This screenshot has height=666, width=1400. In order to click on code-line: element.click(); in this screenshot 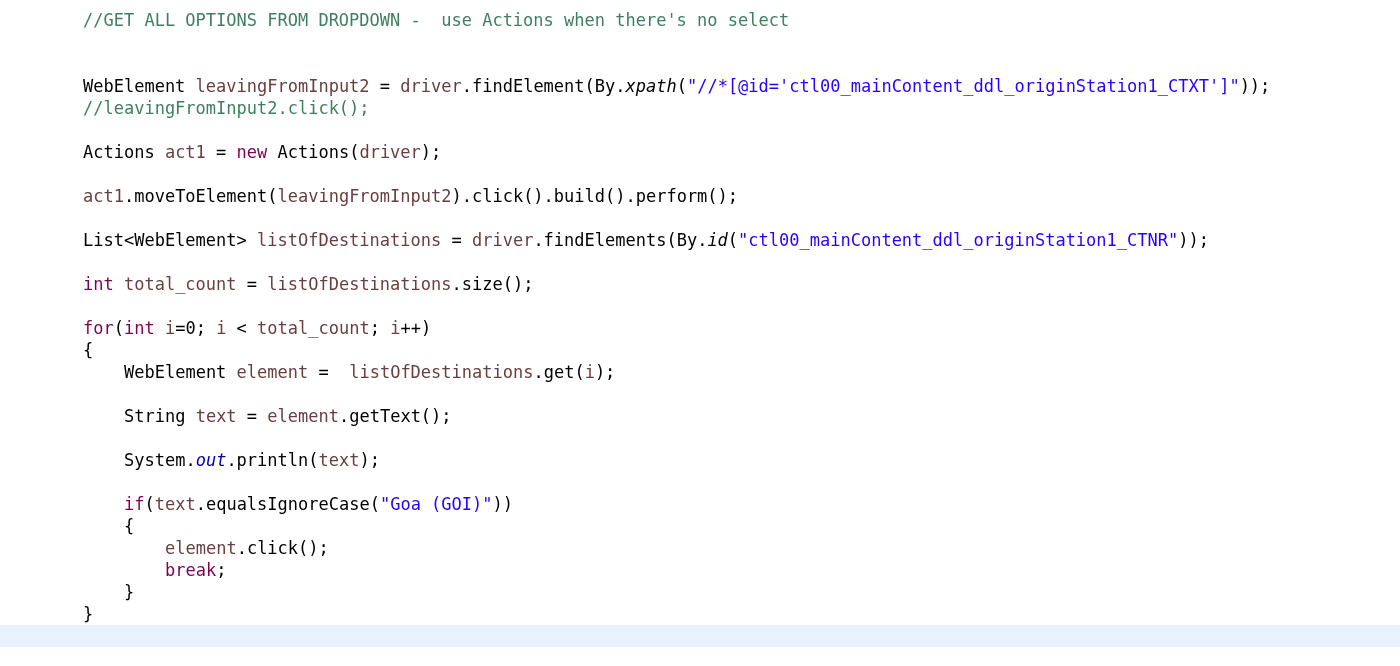, I will do `click(247, 548)`.